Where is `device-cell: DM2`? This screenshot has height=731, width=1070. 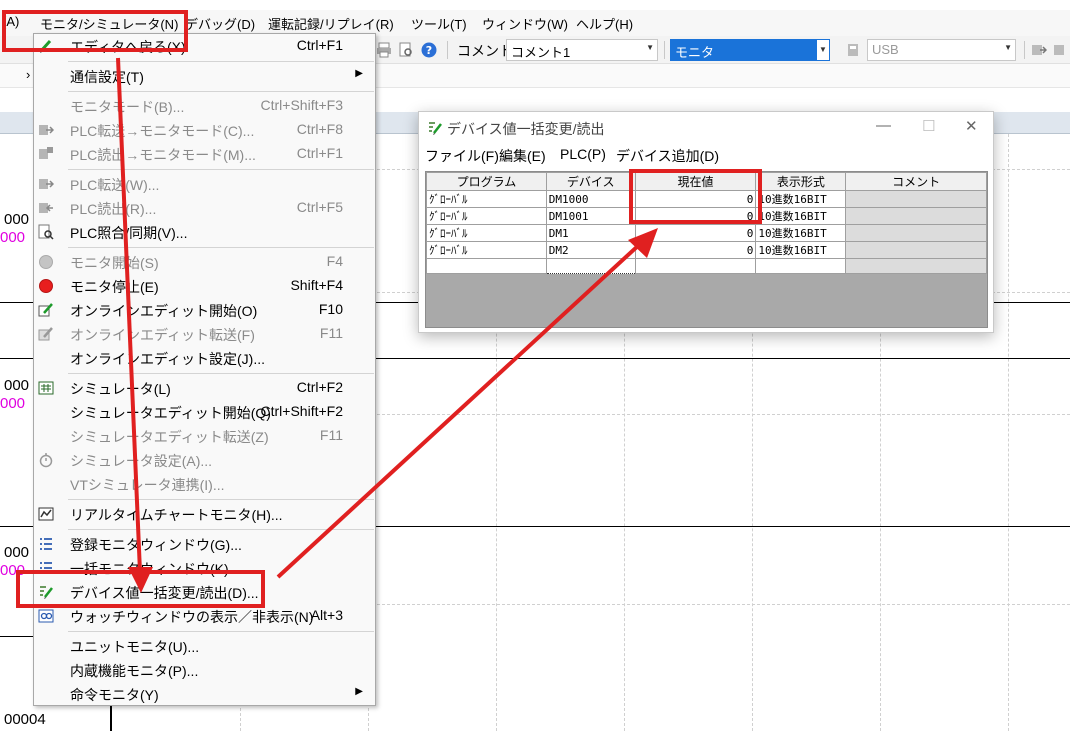
device-cell: DM2 is located at coordinates (590, 250).